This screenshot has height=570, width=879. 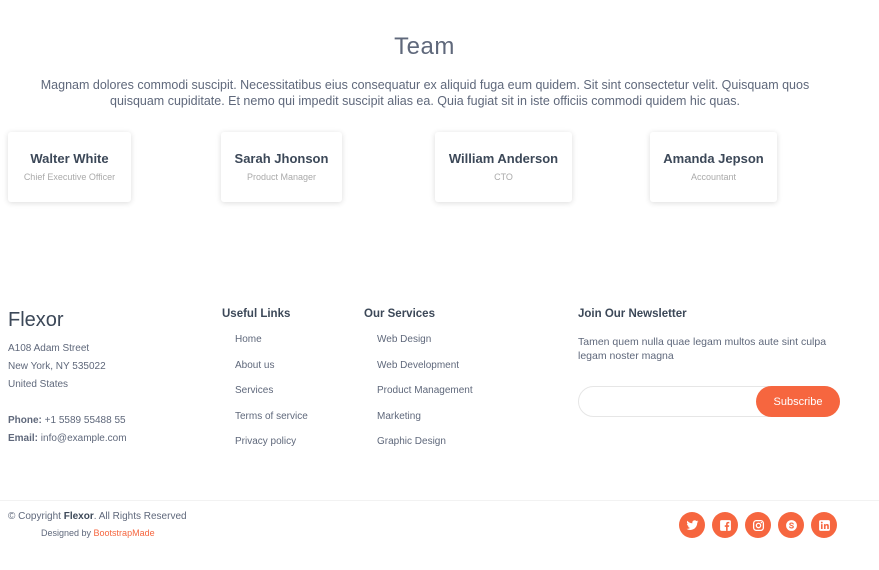 I want to click on address-line: United States, so click(x=38, y=384).